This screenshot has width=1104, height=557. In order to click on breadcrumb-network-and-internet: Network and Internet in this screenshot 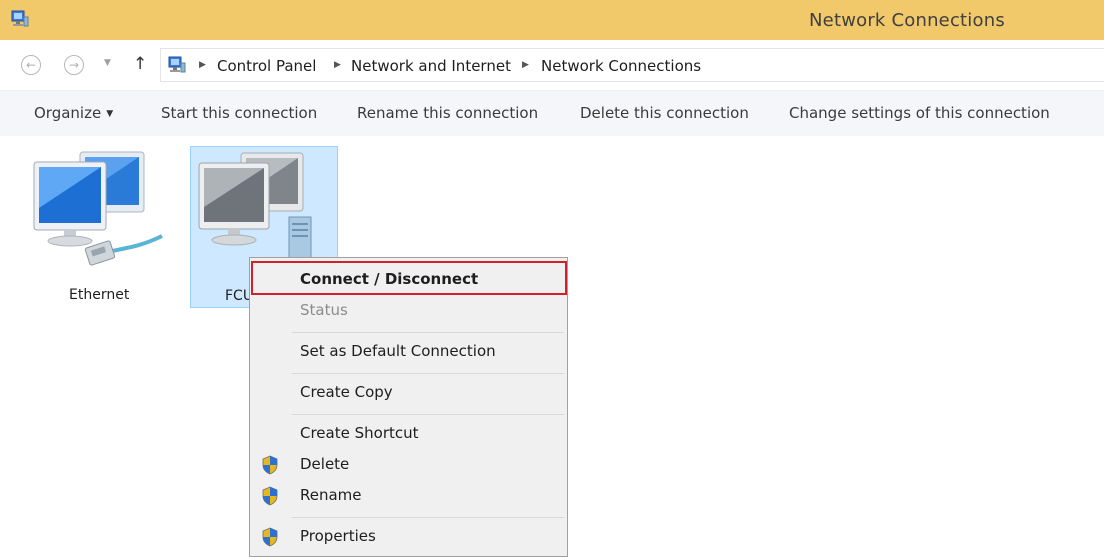, I will do `click(431, 66)`.